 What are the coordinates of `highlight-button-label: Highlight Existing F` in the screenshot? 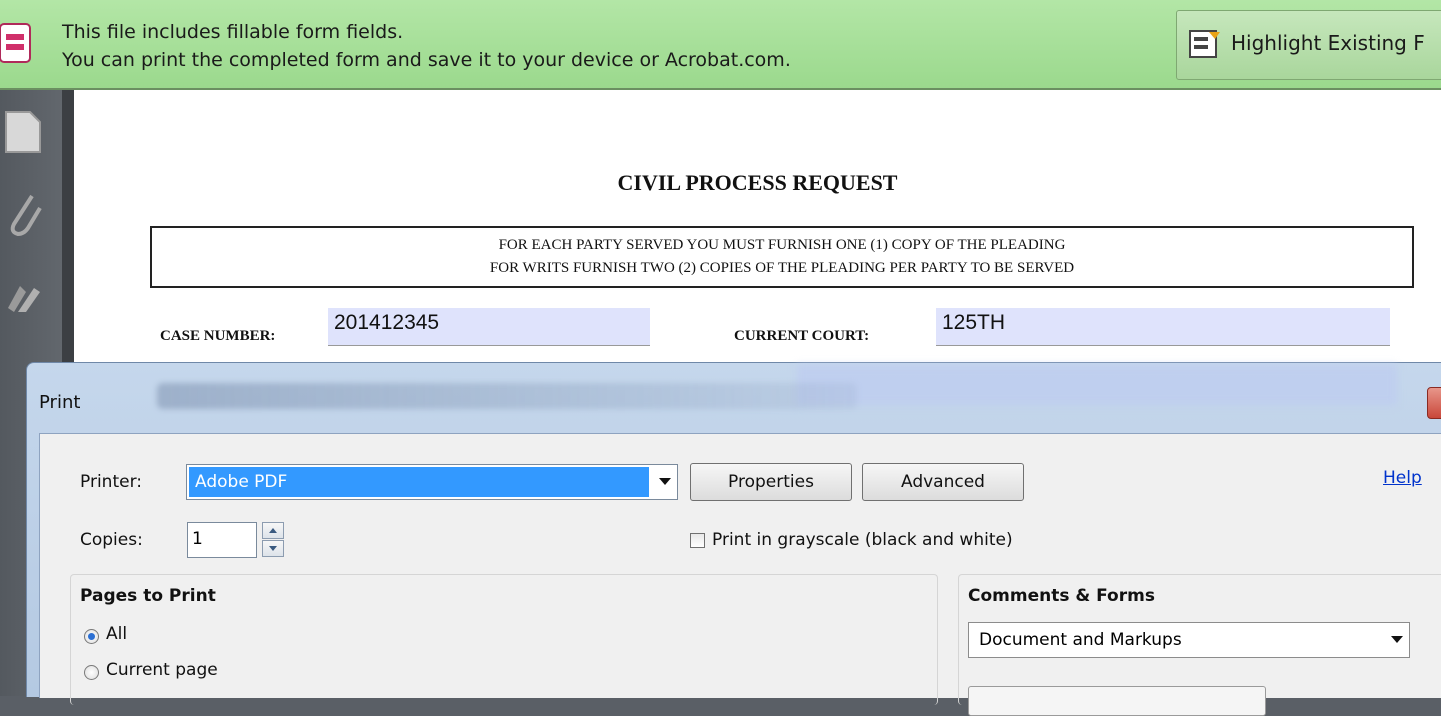 It's located at (1328, 43).